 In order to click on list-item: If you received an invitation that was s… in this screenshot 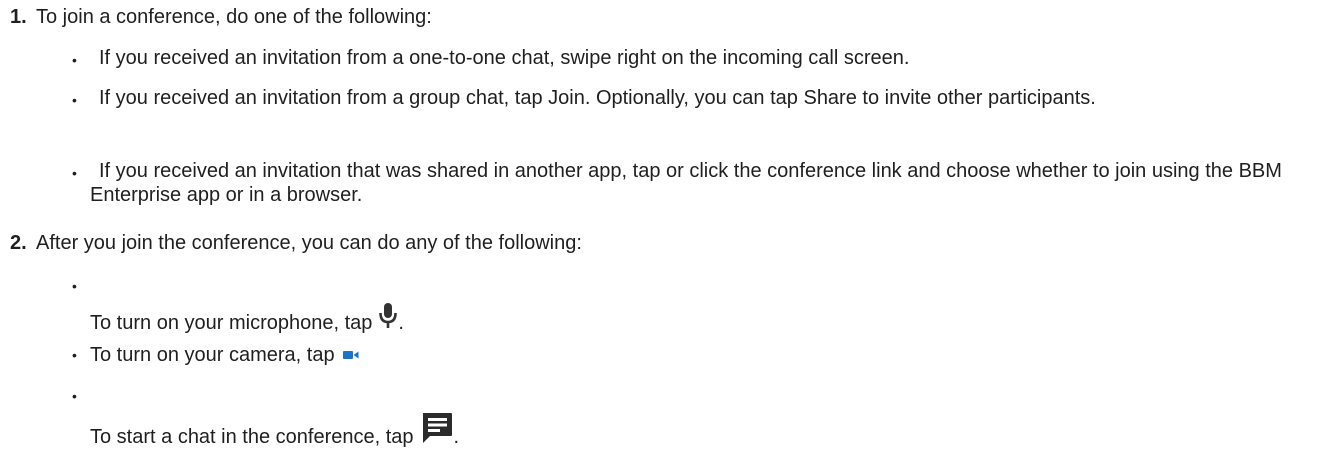, I will do `click(686, 183)`.